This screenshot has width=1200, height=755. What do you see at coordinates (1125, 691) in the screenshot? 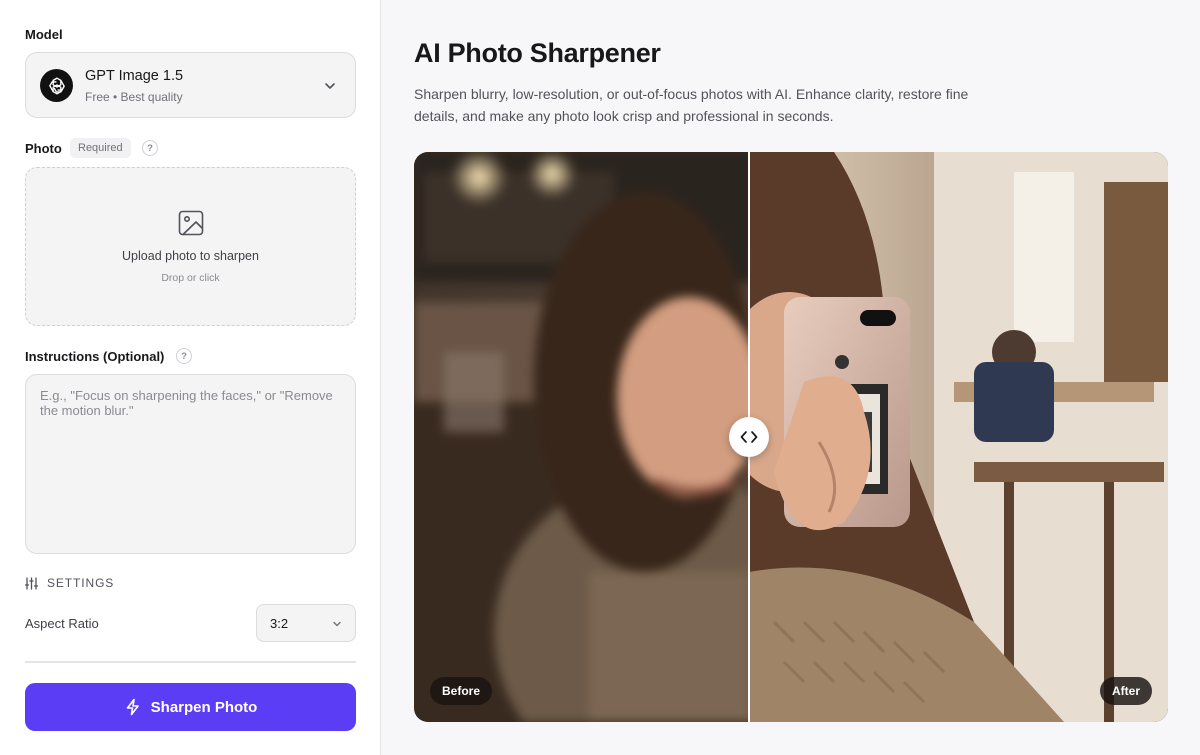
I see `after-badge: After` at bounding box center [1125, 691].